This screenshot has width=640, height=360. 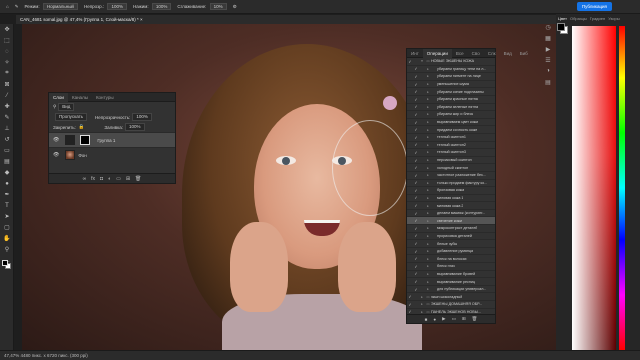 What do you see at coordinates (56, 140) in the screenshot?
I see `visibility-eye-icon: 👁` at bounding box center [56, 140].